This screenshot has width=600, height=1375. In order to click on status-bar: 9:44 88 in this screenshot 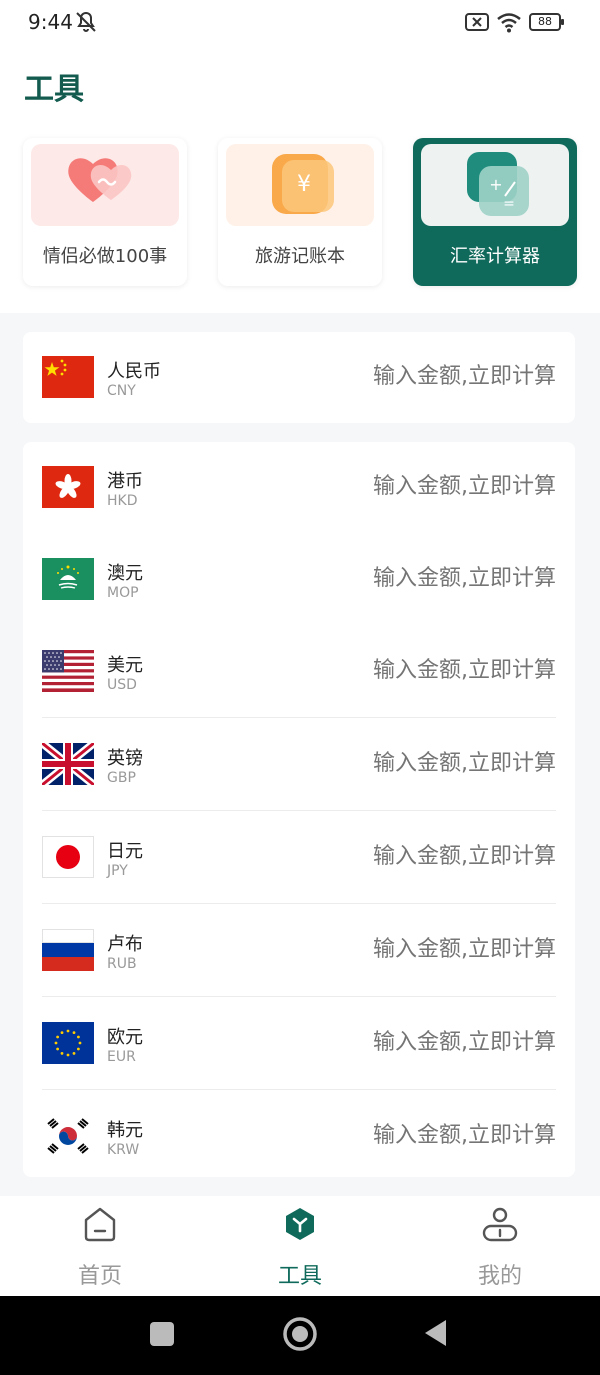, I will do `click(300, 23)`.